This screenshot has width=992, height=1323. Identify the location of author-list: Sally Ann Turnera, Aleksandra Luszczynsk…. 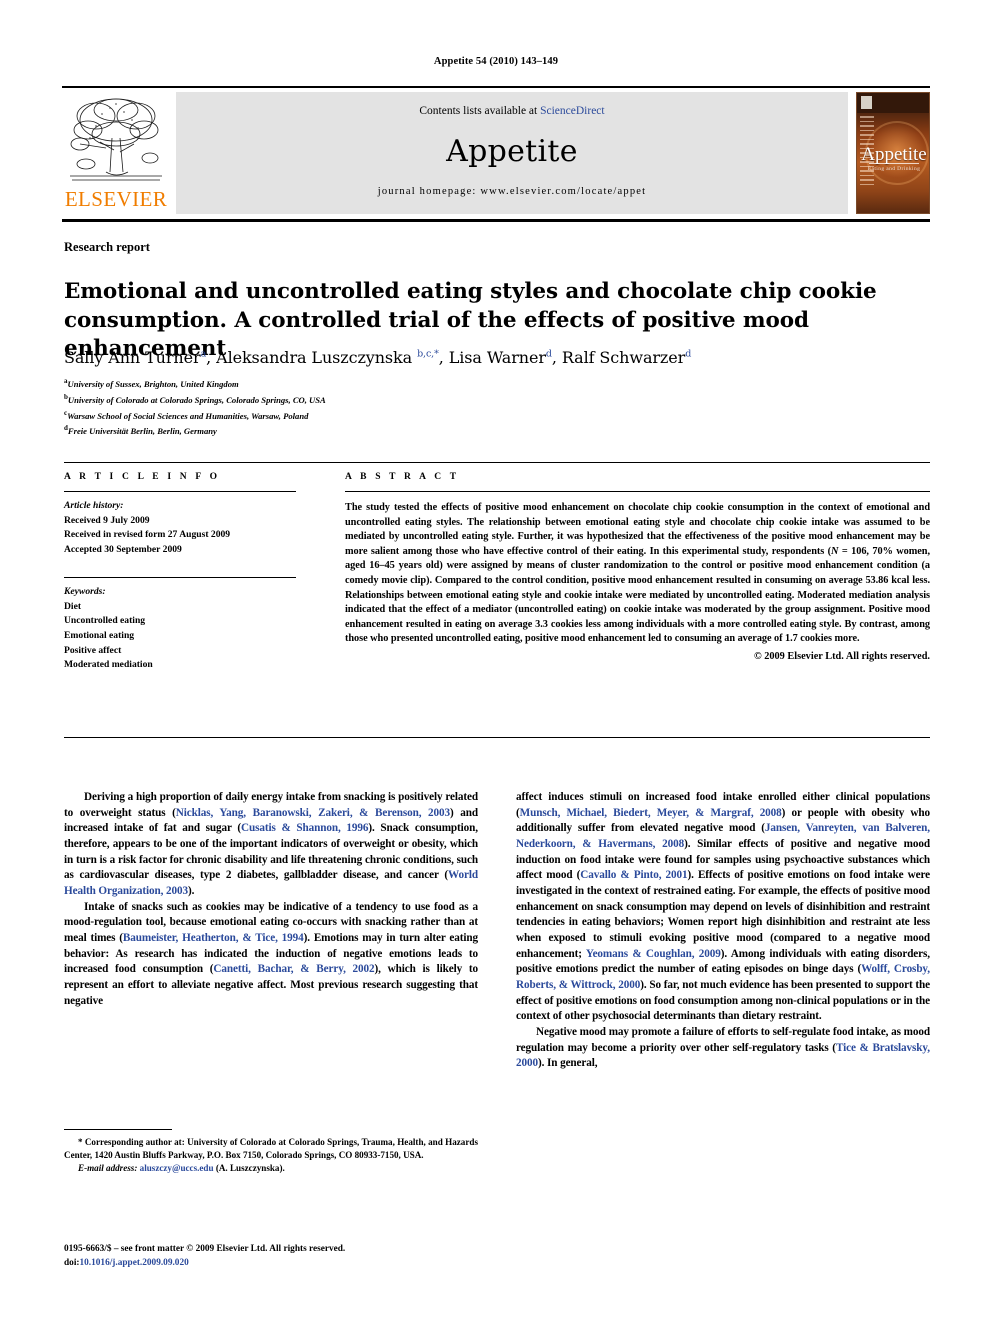
(378, 357).